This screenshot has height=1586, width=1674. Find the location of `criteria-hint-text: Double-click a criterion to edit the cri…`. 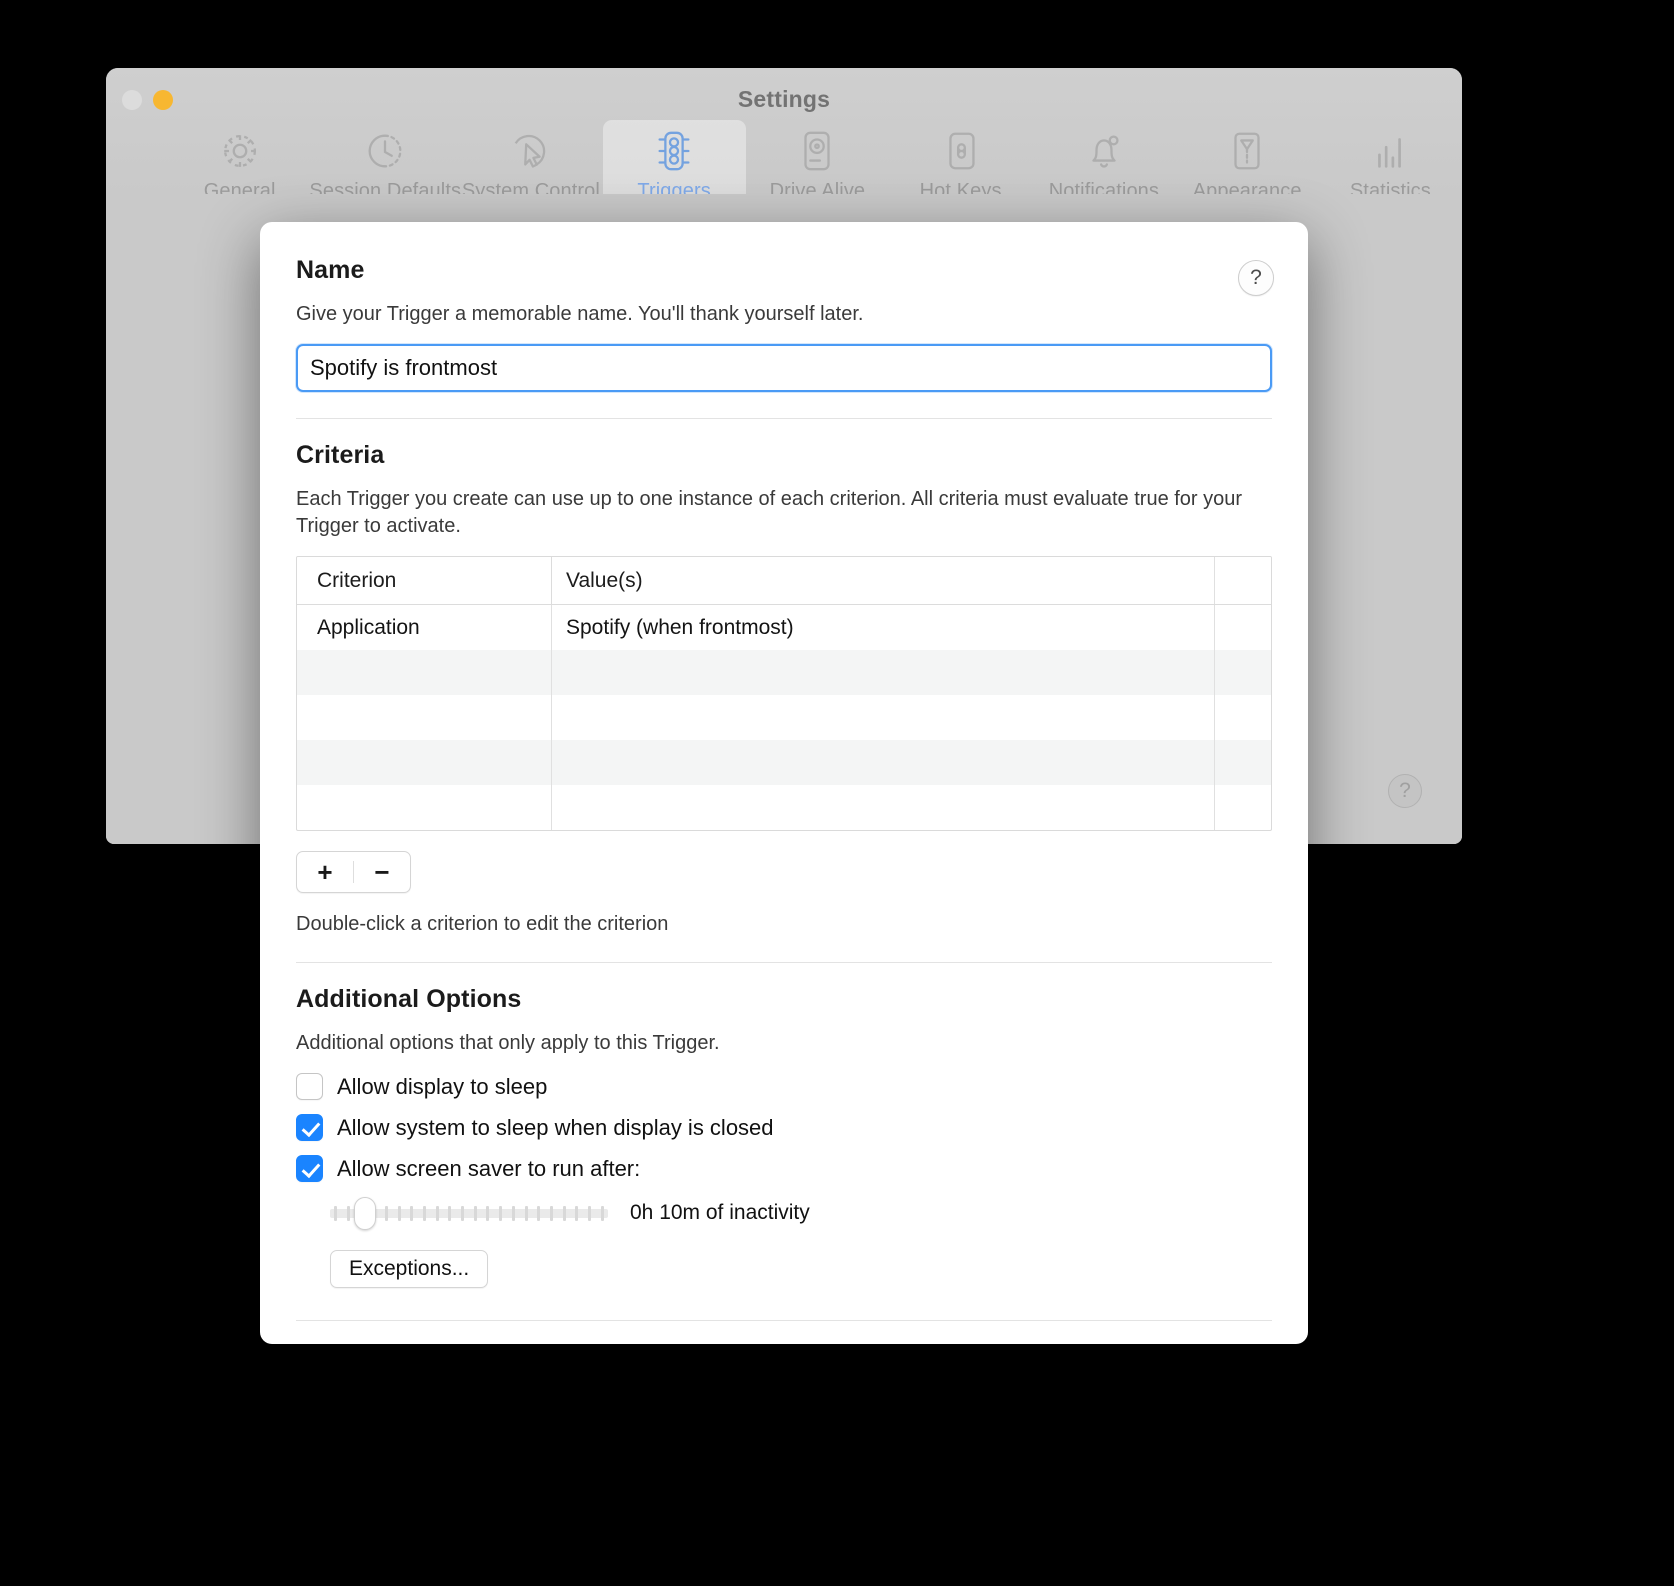

criteria-hint-text: Double-click a criterion to edit the cri… is located at coordinates (482, 924).